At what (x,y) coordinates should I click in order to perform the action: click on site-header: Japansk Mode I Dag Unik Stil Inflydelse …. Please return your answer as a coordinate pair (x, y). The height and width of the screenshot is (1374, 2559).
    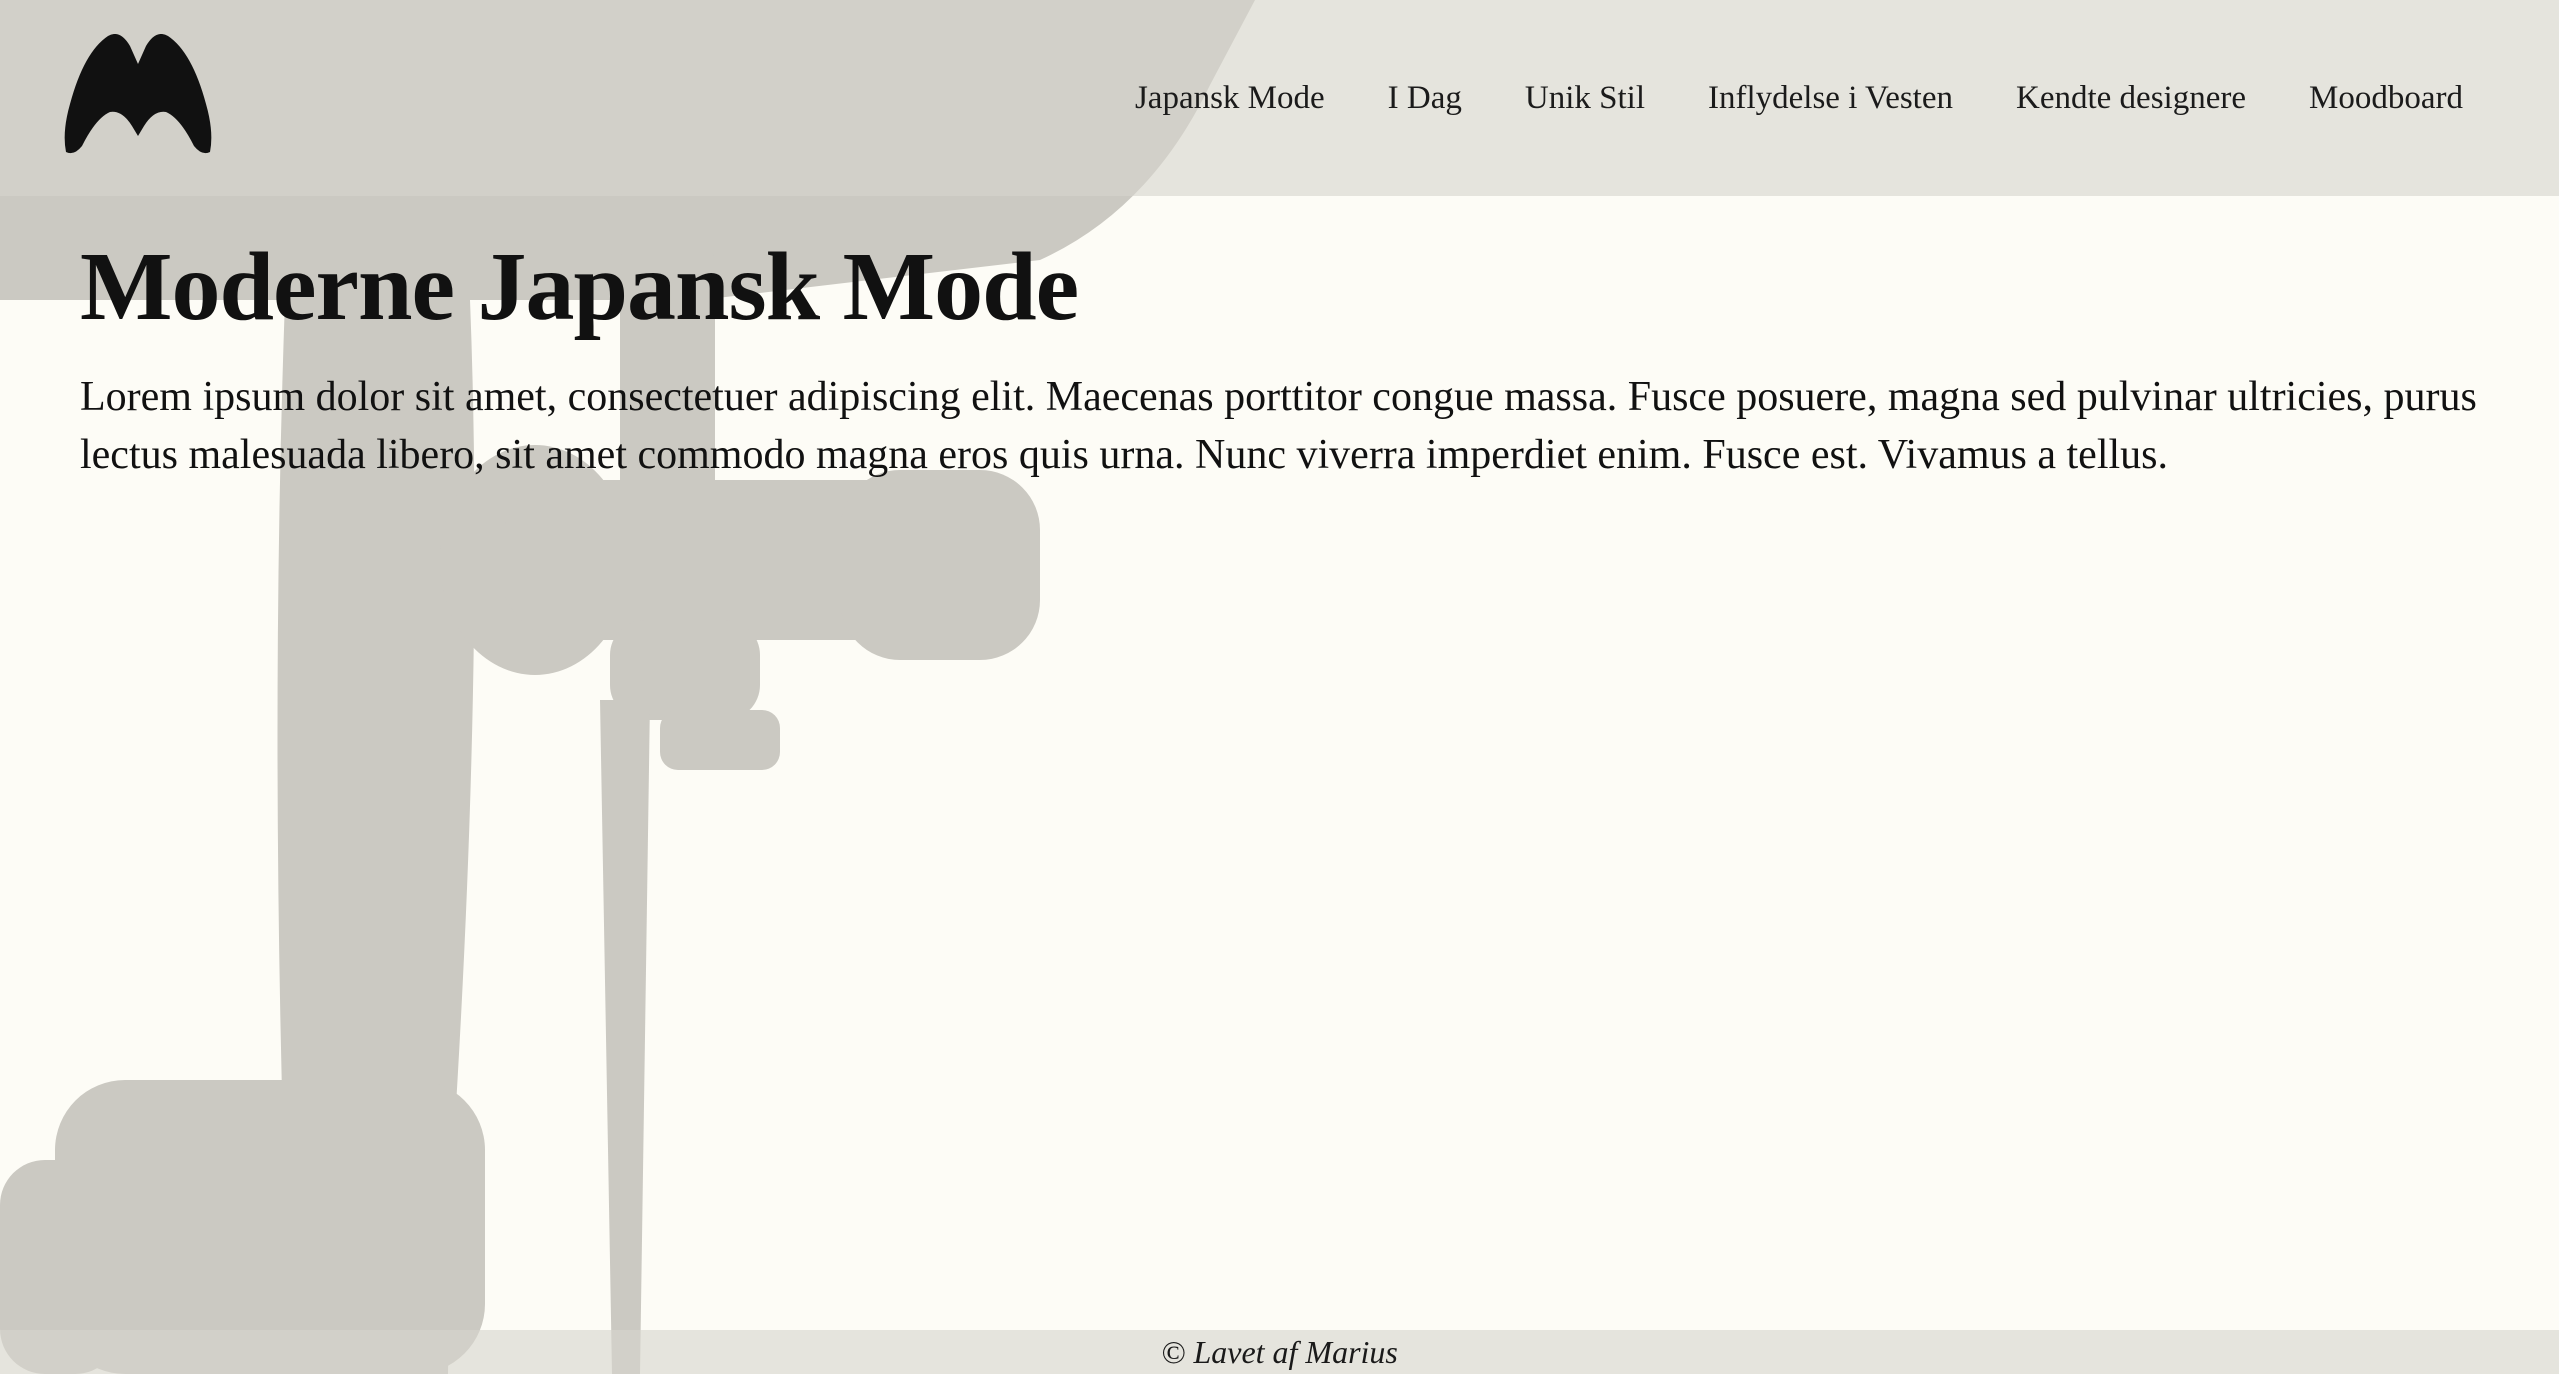
    Looking at the image, I should click on (1279, 98).